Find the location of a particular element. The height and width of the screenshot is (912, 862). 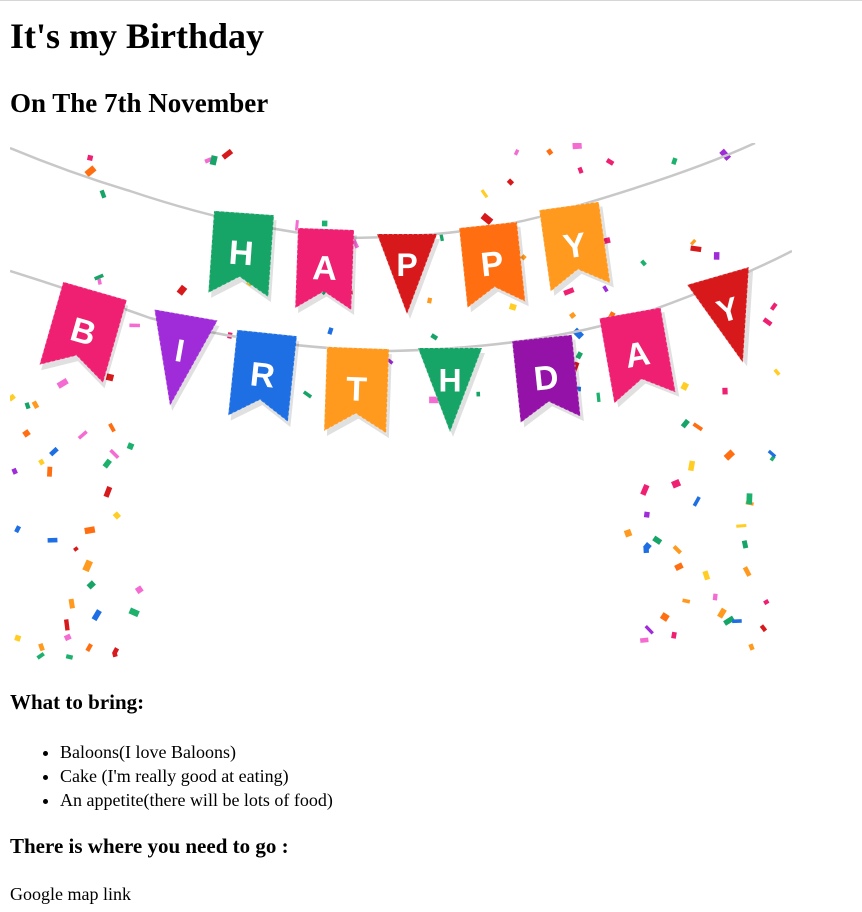

banner-letter: H is located at coordinates (449, 381).